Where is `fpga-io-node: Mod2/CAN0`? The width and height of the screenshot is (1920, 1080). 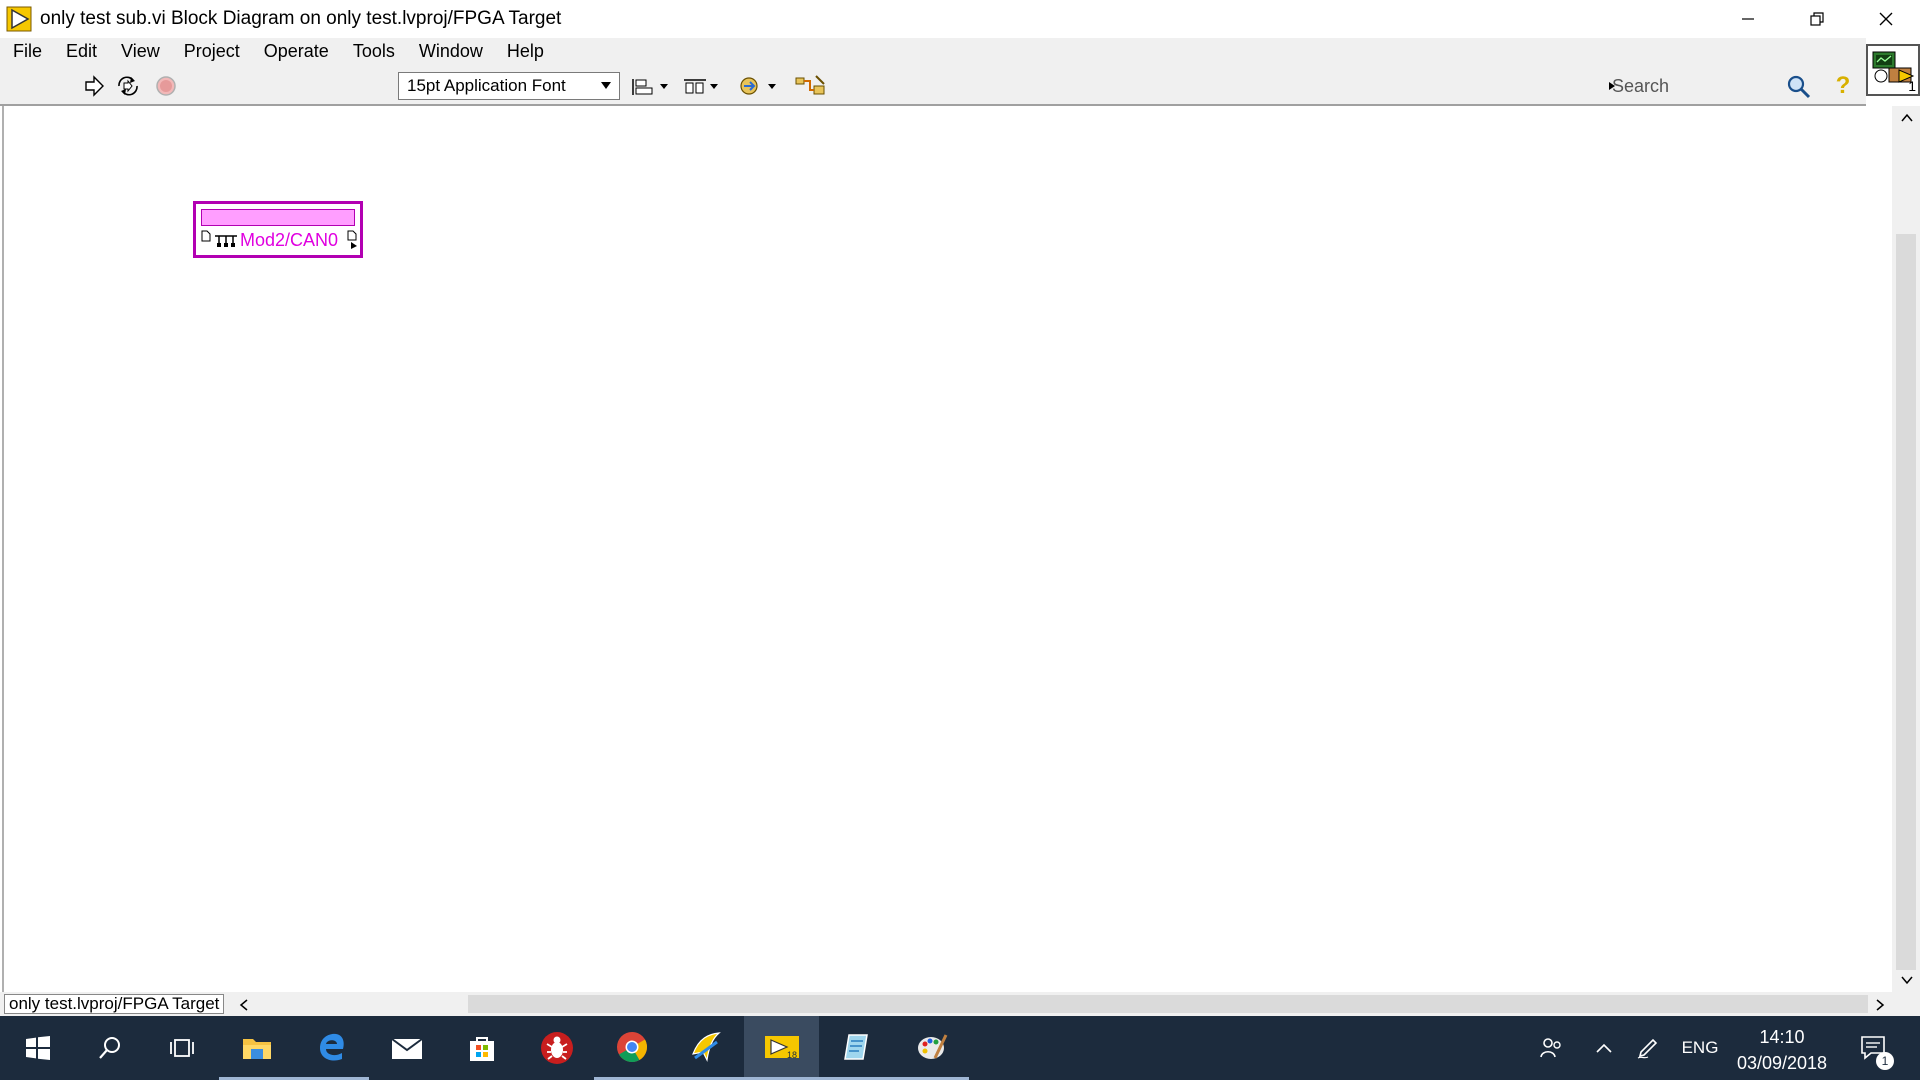
fpga-io-node: Mod2/CAN0 is located at coordinates (278, 229).